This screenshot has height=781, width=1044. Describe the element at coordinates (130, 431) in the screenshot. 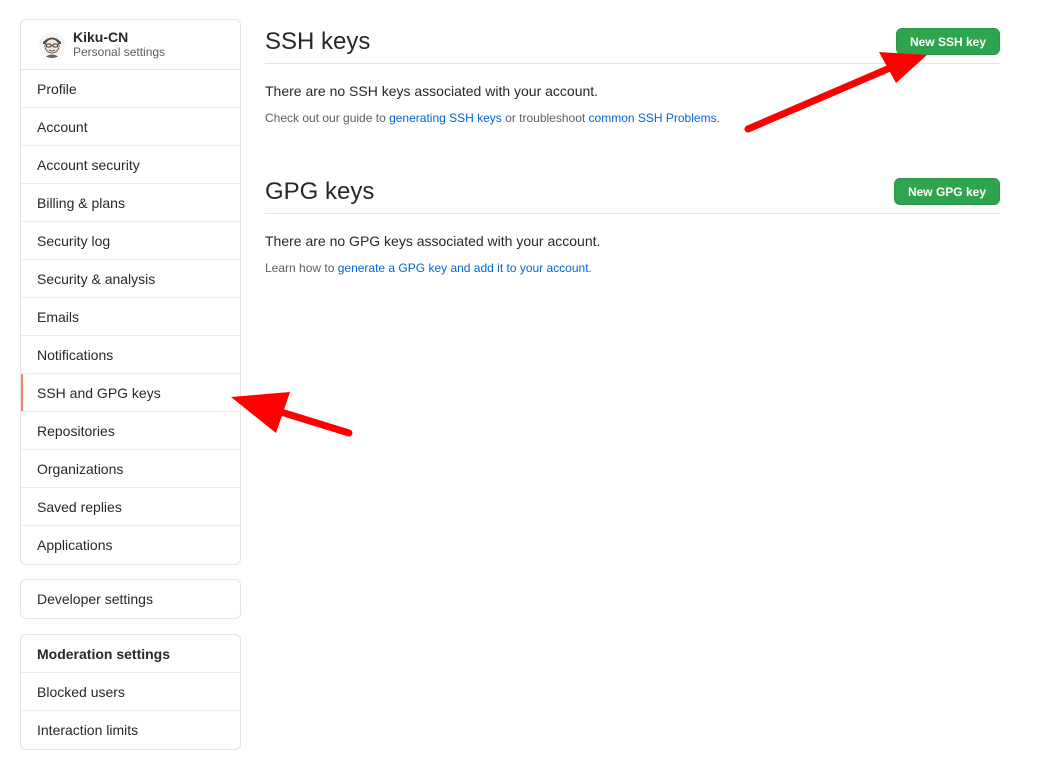

I see `sidebar-item-repositories: Repositories` at that location.